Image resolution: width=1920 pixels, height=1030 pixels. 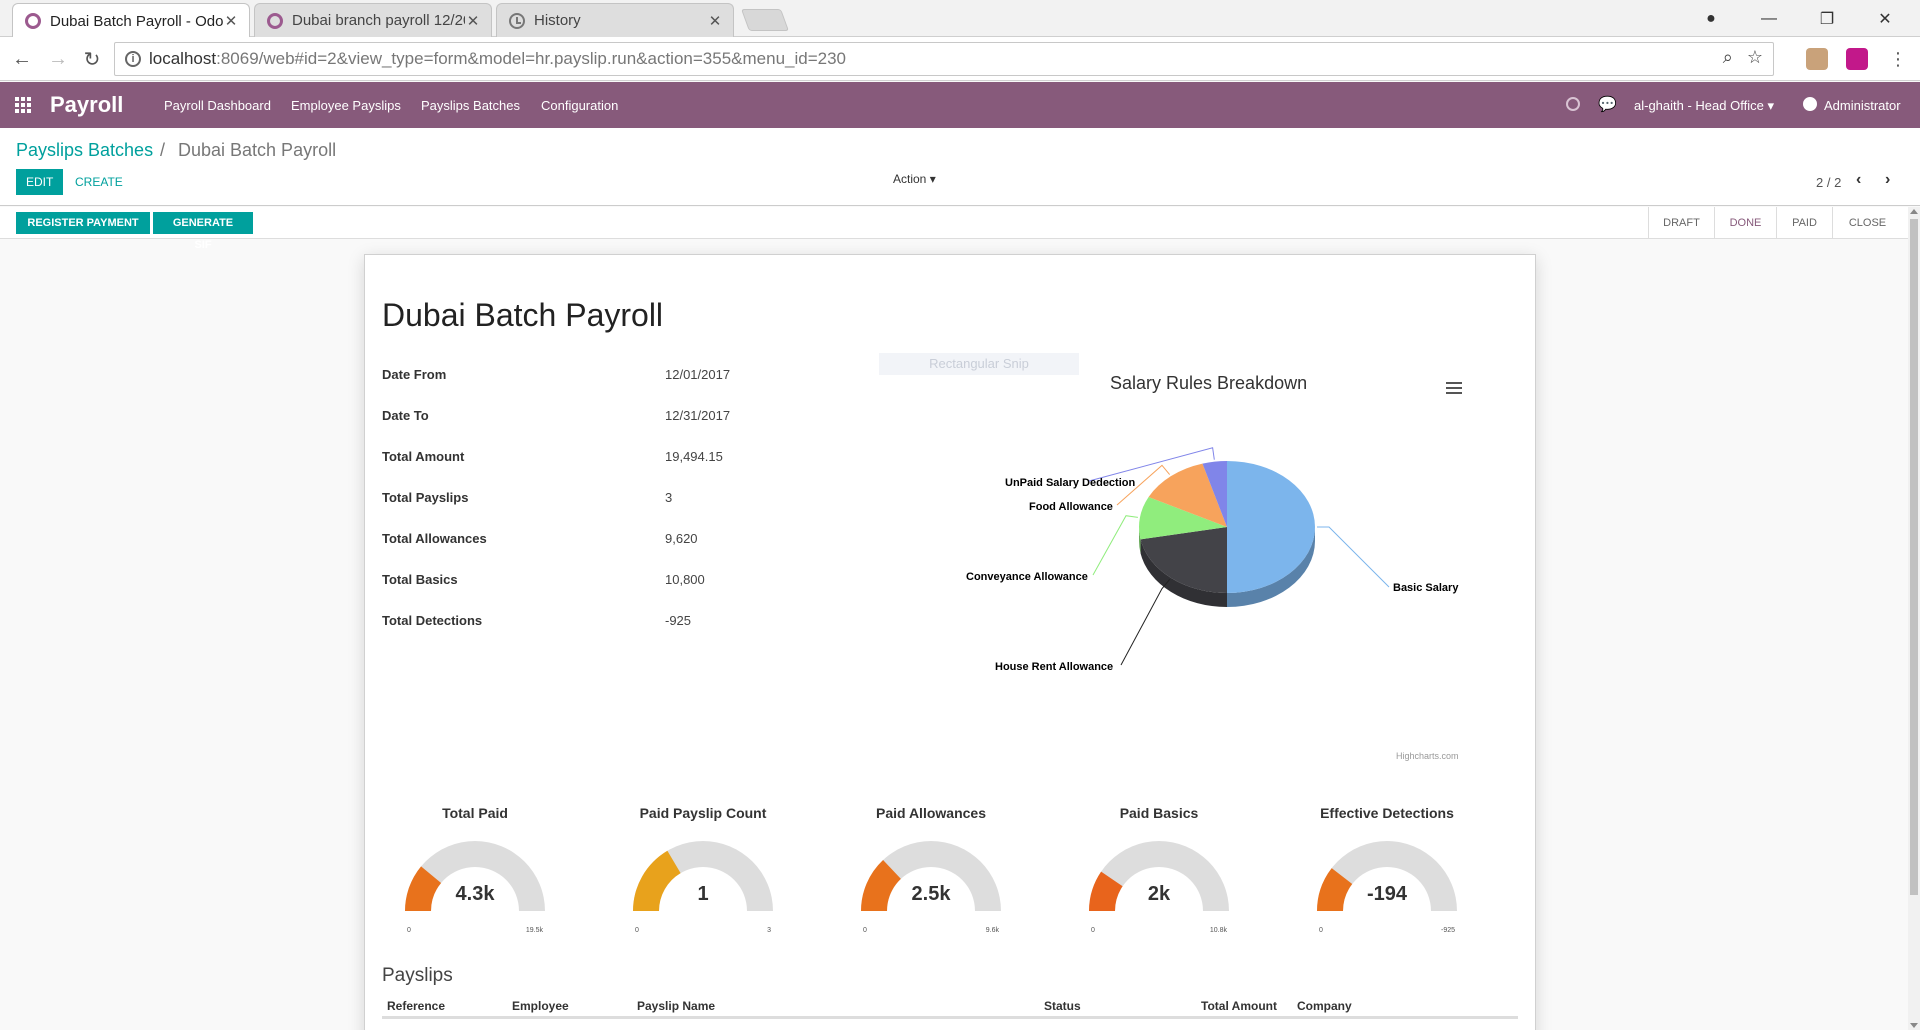 I want to click on site-info-icon: i, so click(x=133, y=59).